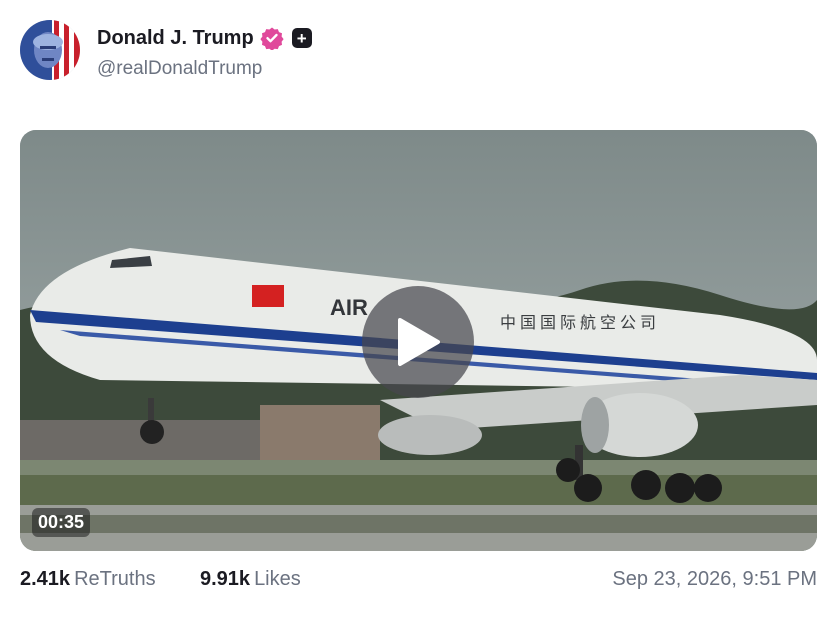 Image resolution: width=840 pixels, height=623 pixels. I want to click on author-handle: @realDonaldTrump, so click(179, 69).